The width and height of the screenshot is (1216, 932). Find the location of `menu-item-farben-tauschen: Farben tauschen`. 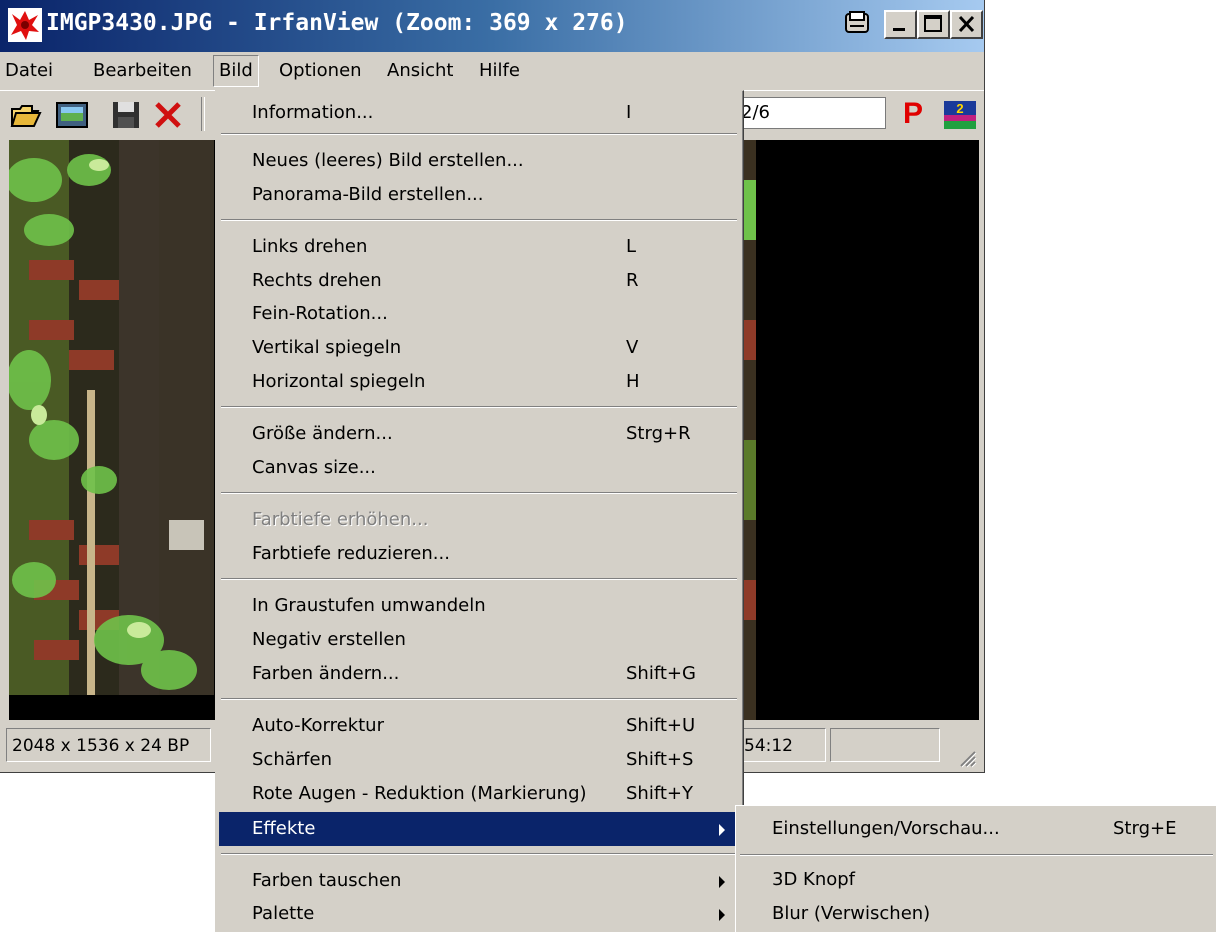

menu-item-farben-tauschen: Farben tauschen is located at coordinates (479, 881).